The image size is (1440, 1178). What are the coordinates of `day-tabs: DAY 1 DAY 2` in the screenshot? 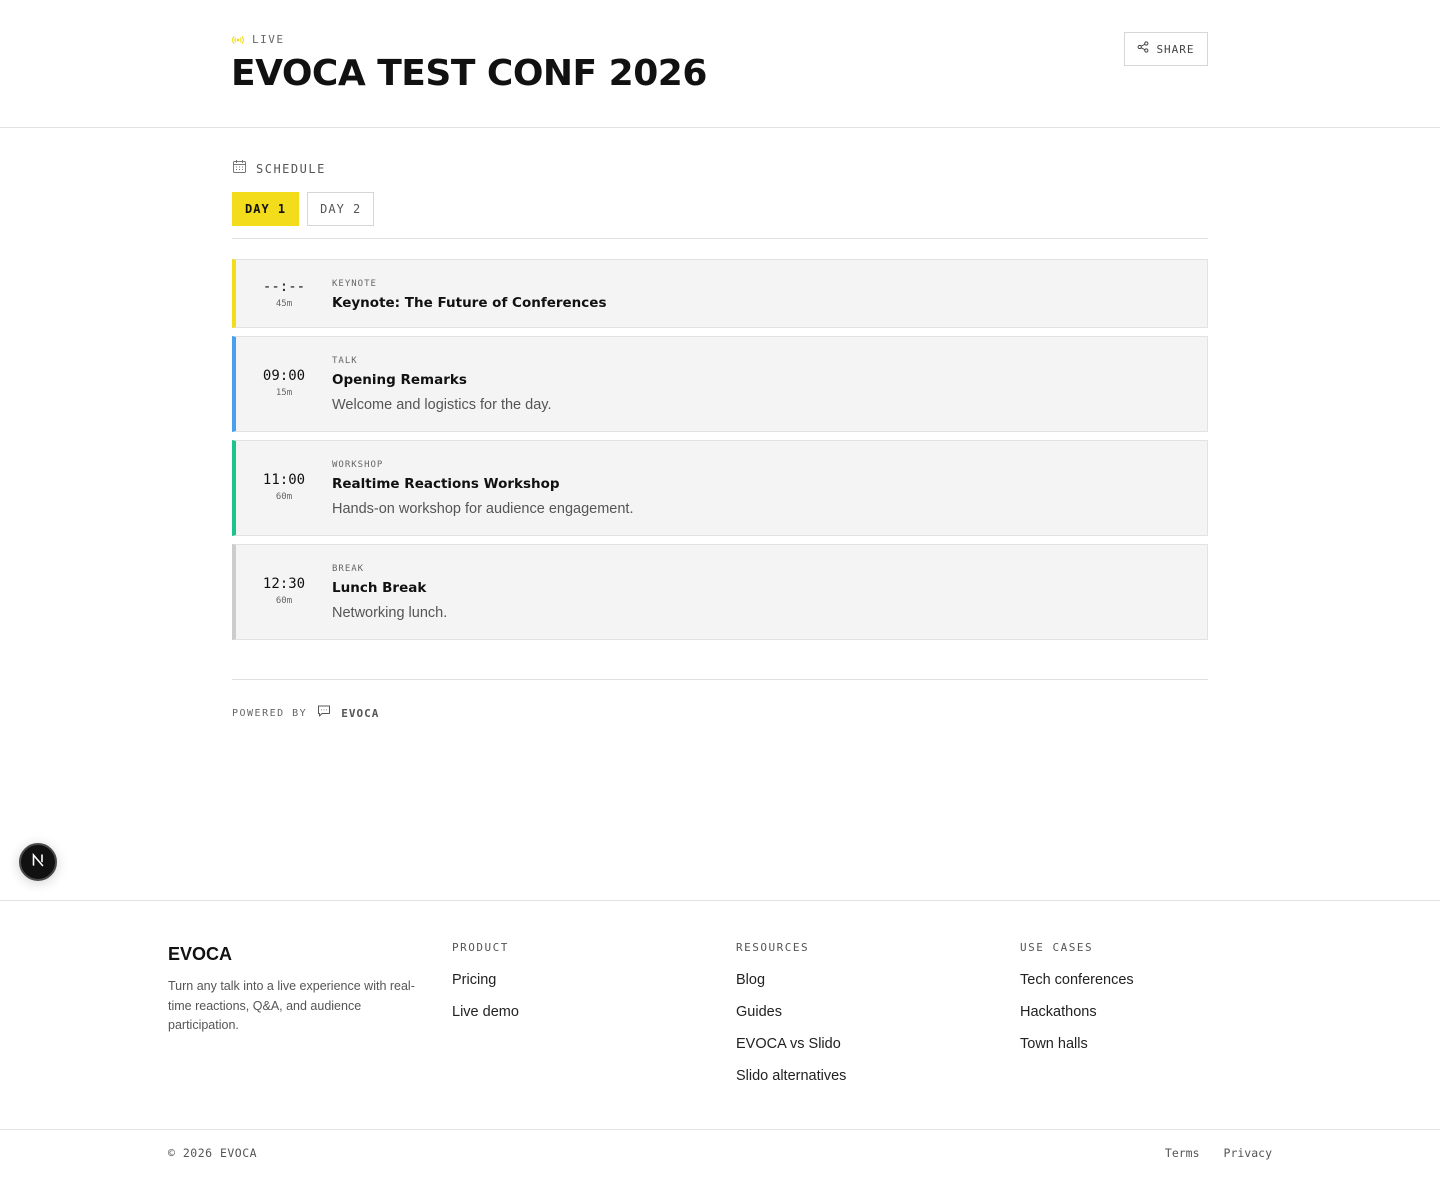 It's located at (303, 209).